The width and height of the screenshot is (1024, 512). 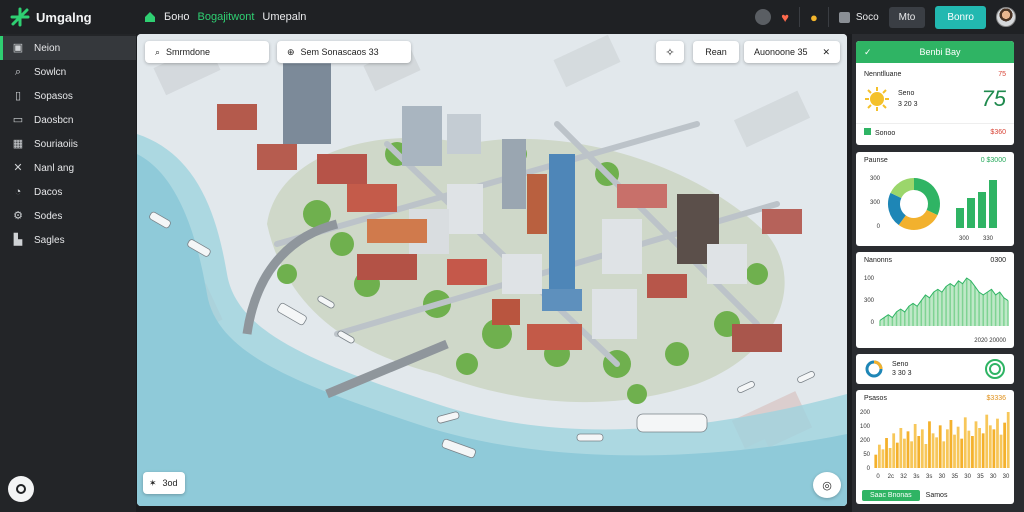 I want to click on area-tick-label: 300, so click(x=869, y=301).